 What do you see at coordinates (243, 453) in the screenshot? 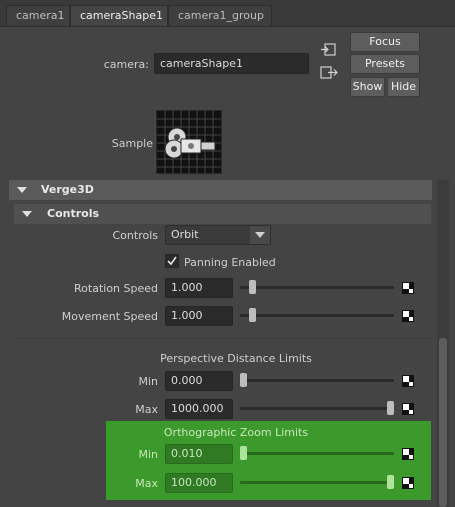
I see `ortho-min-slider-handle` at bounding box center [243, 453].